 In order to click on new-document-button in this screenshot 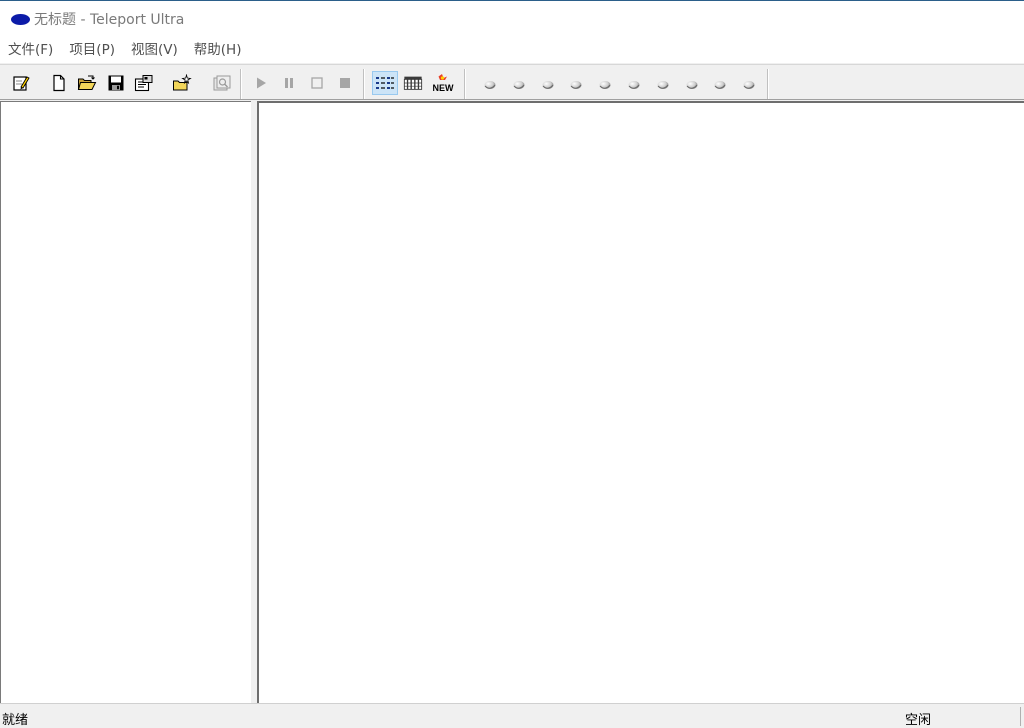, I will do `click(59, 83)`.